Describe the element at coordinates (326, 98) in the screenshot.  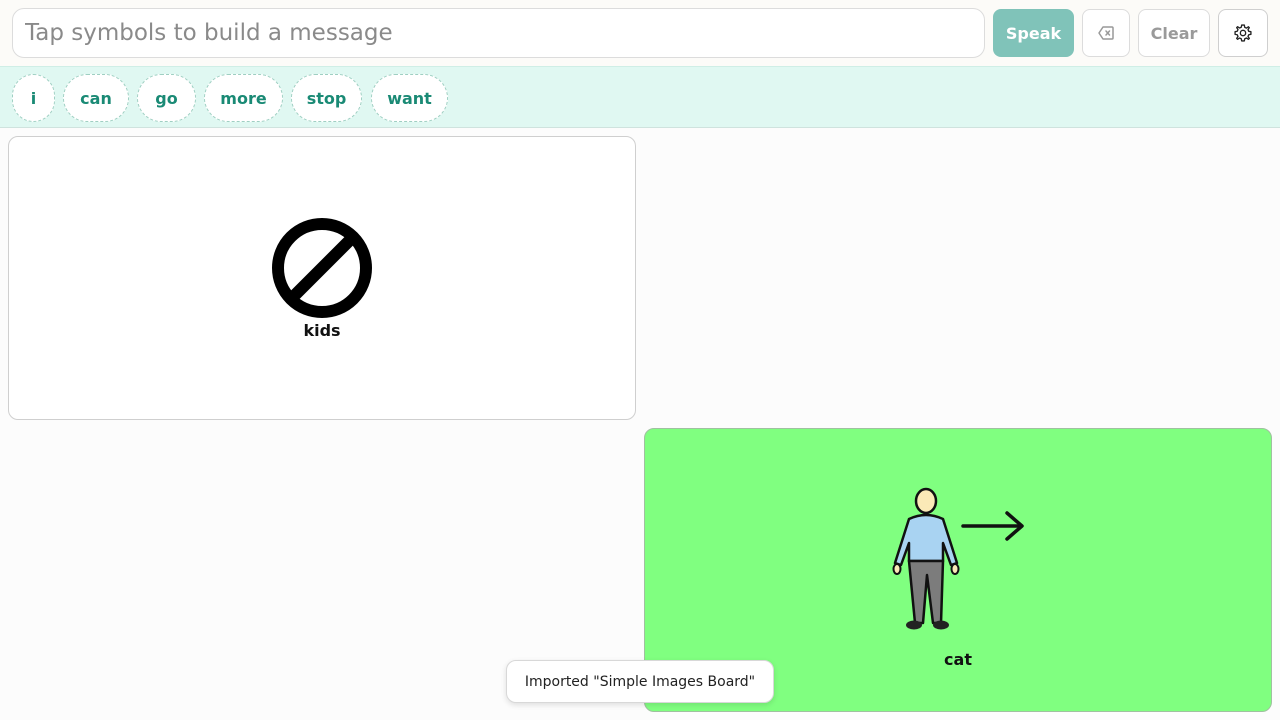
I see `suggestion-chip: stop` at that location.